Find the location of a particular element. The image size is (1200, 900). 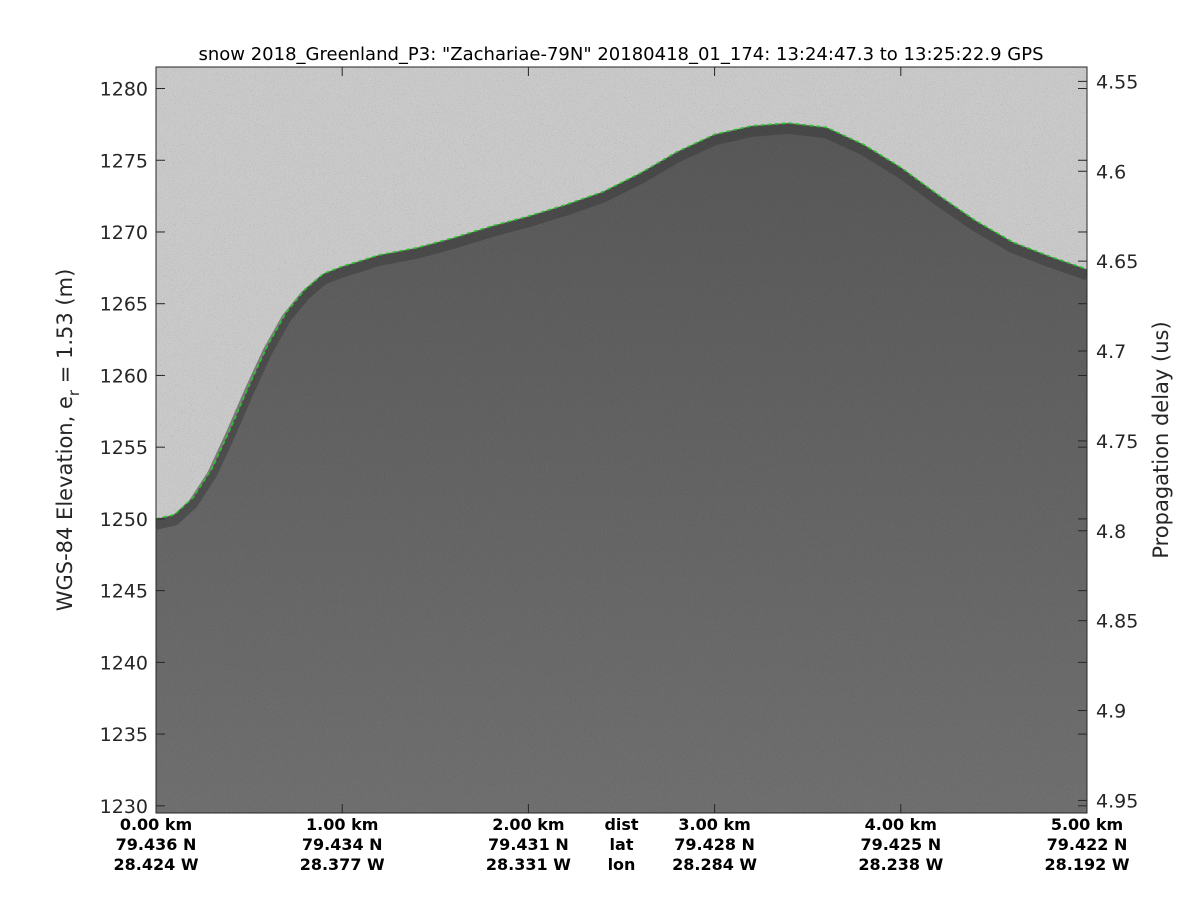

left-tick-label: 1240 is located at coordinates (124, 663).